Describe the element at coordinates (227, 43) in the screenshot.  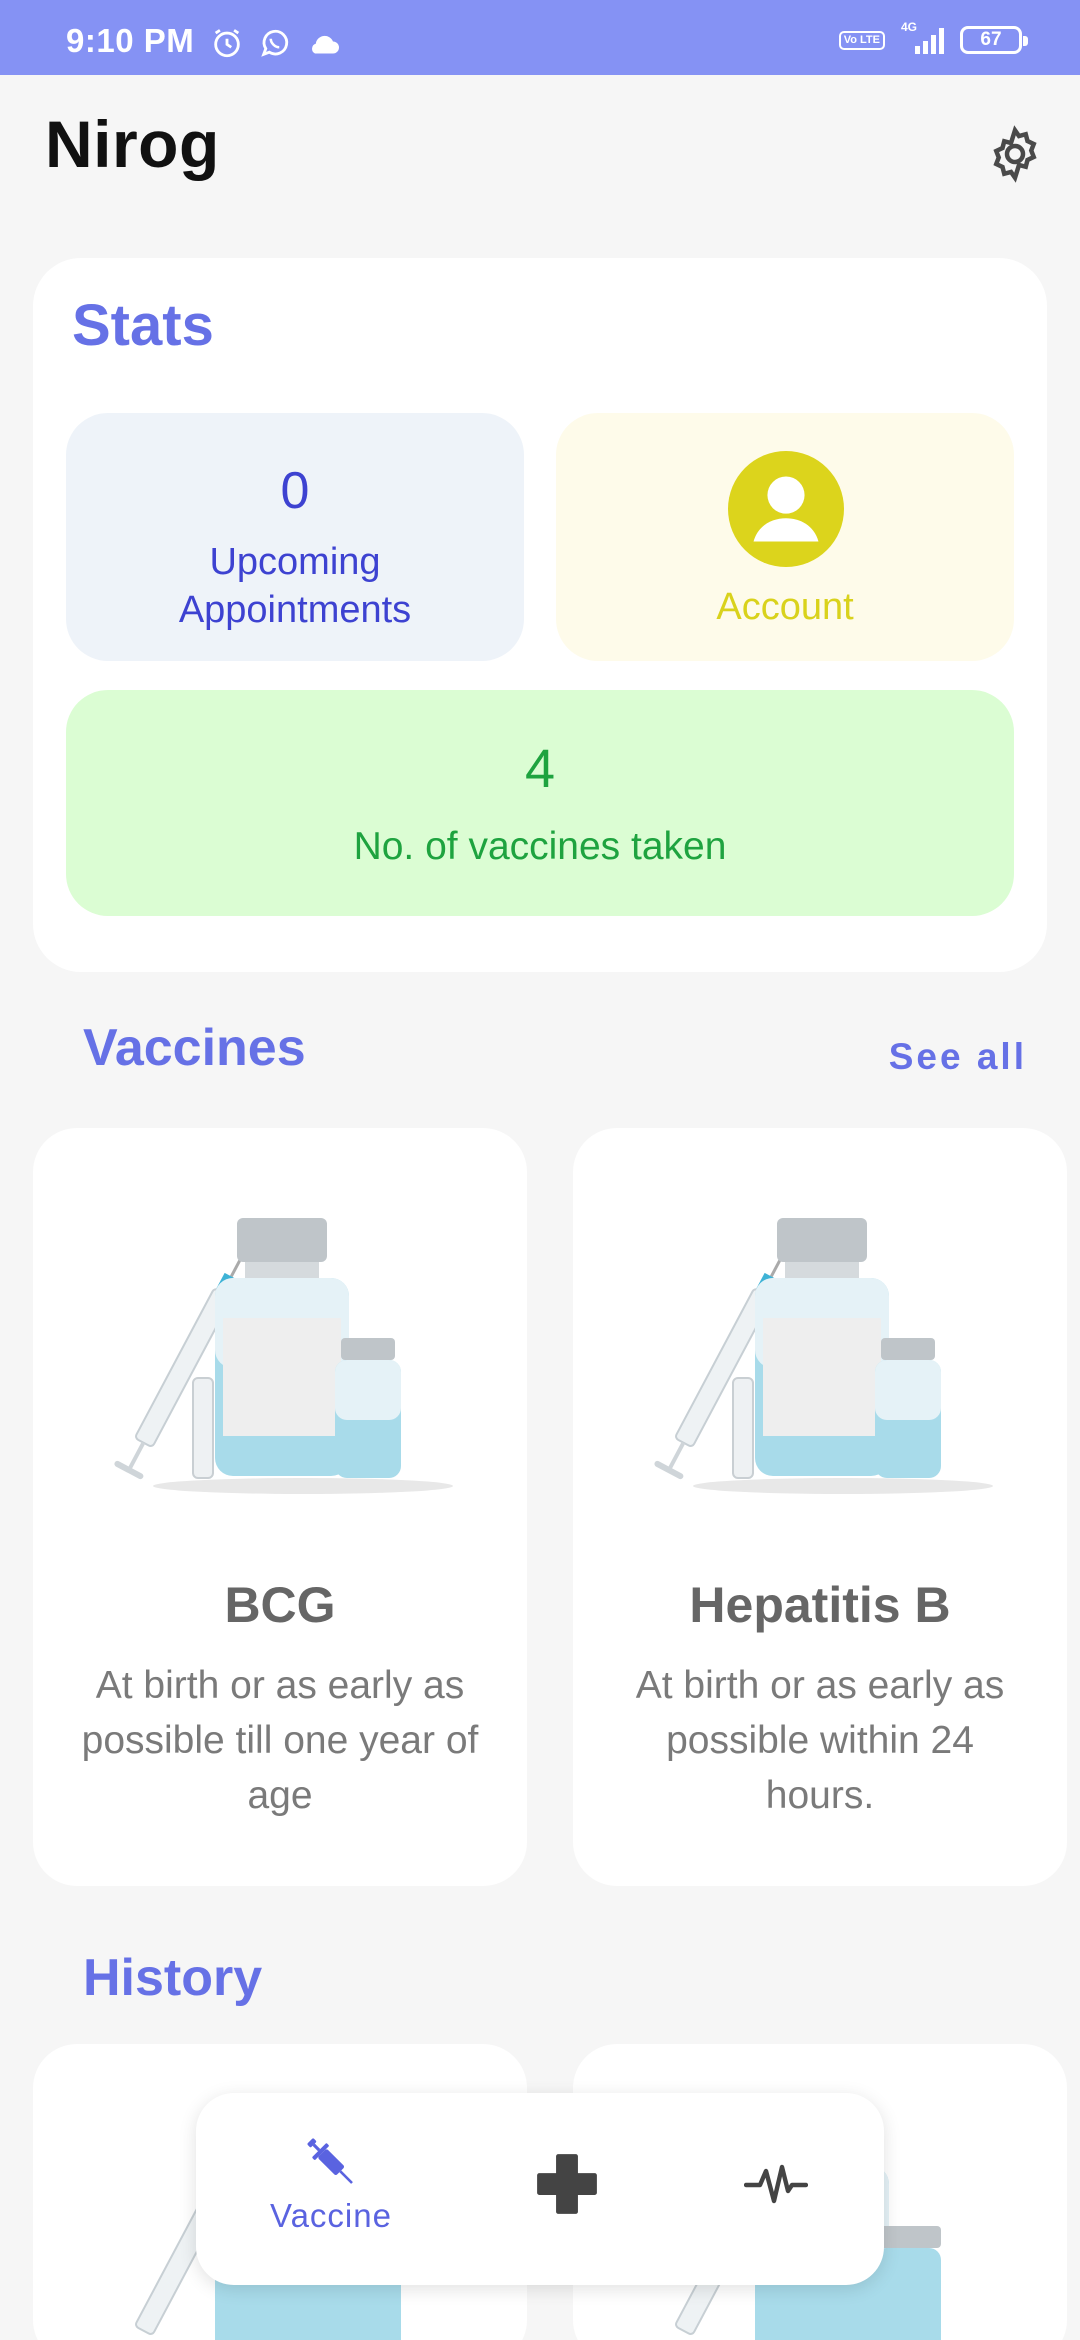
I see `alarm-icon` at that location.